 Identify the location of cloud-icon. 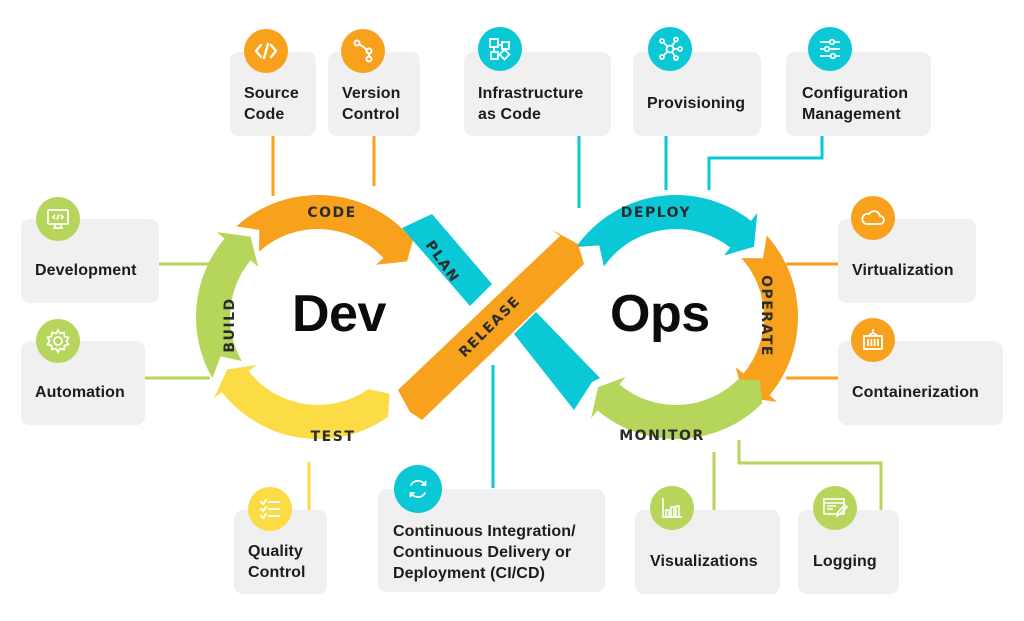
(873, 218).